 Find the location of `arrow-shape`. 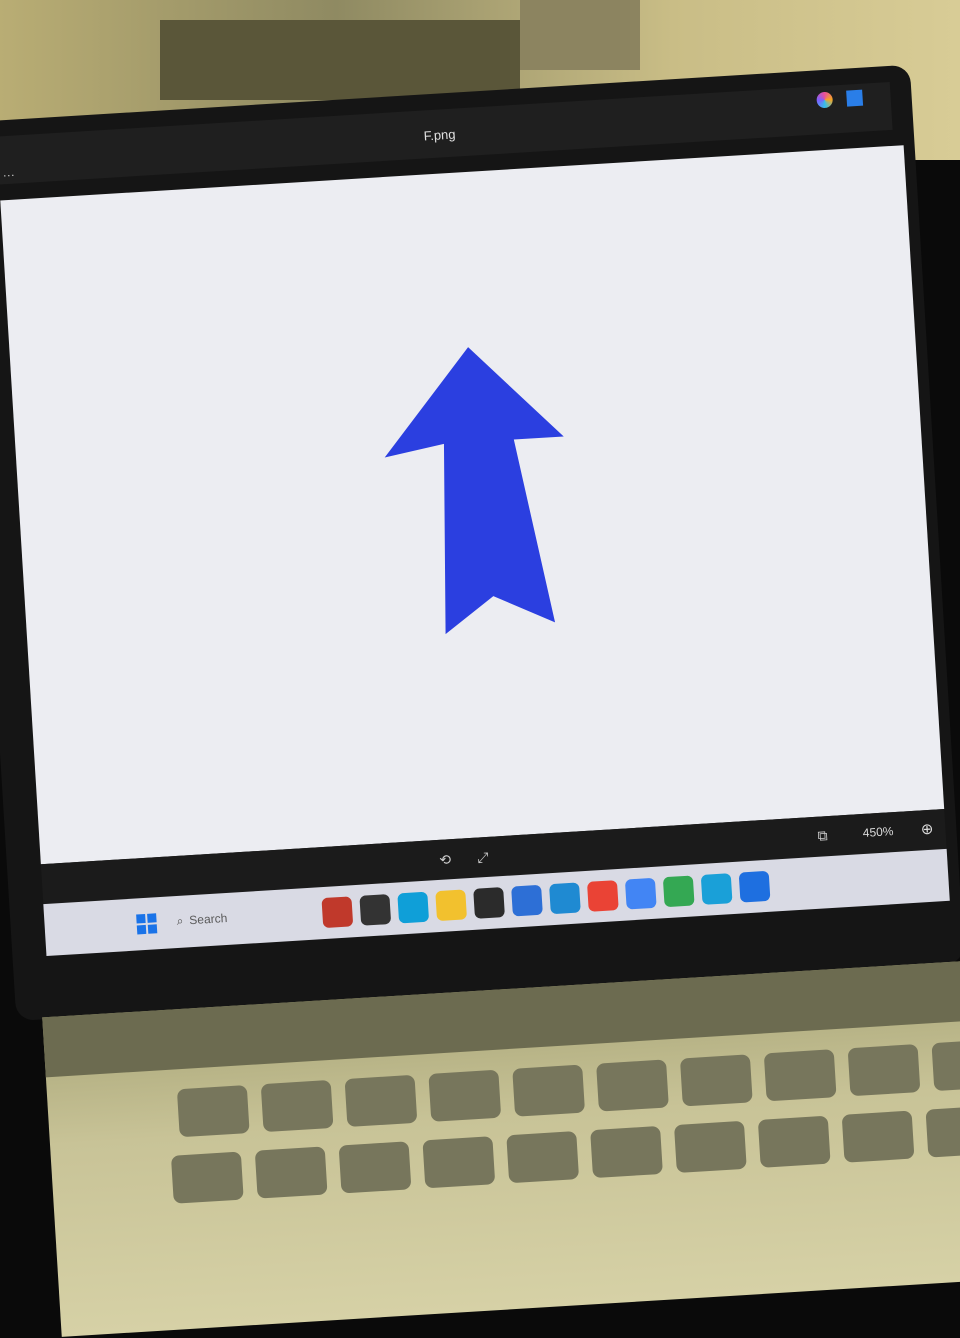

arrow-shape is located at coordinates (474, 491).